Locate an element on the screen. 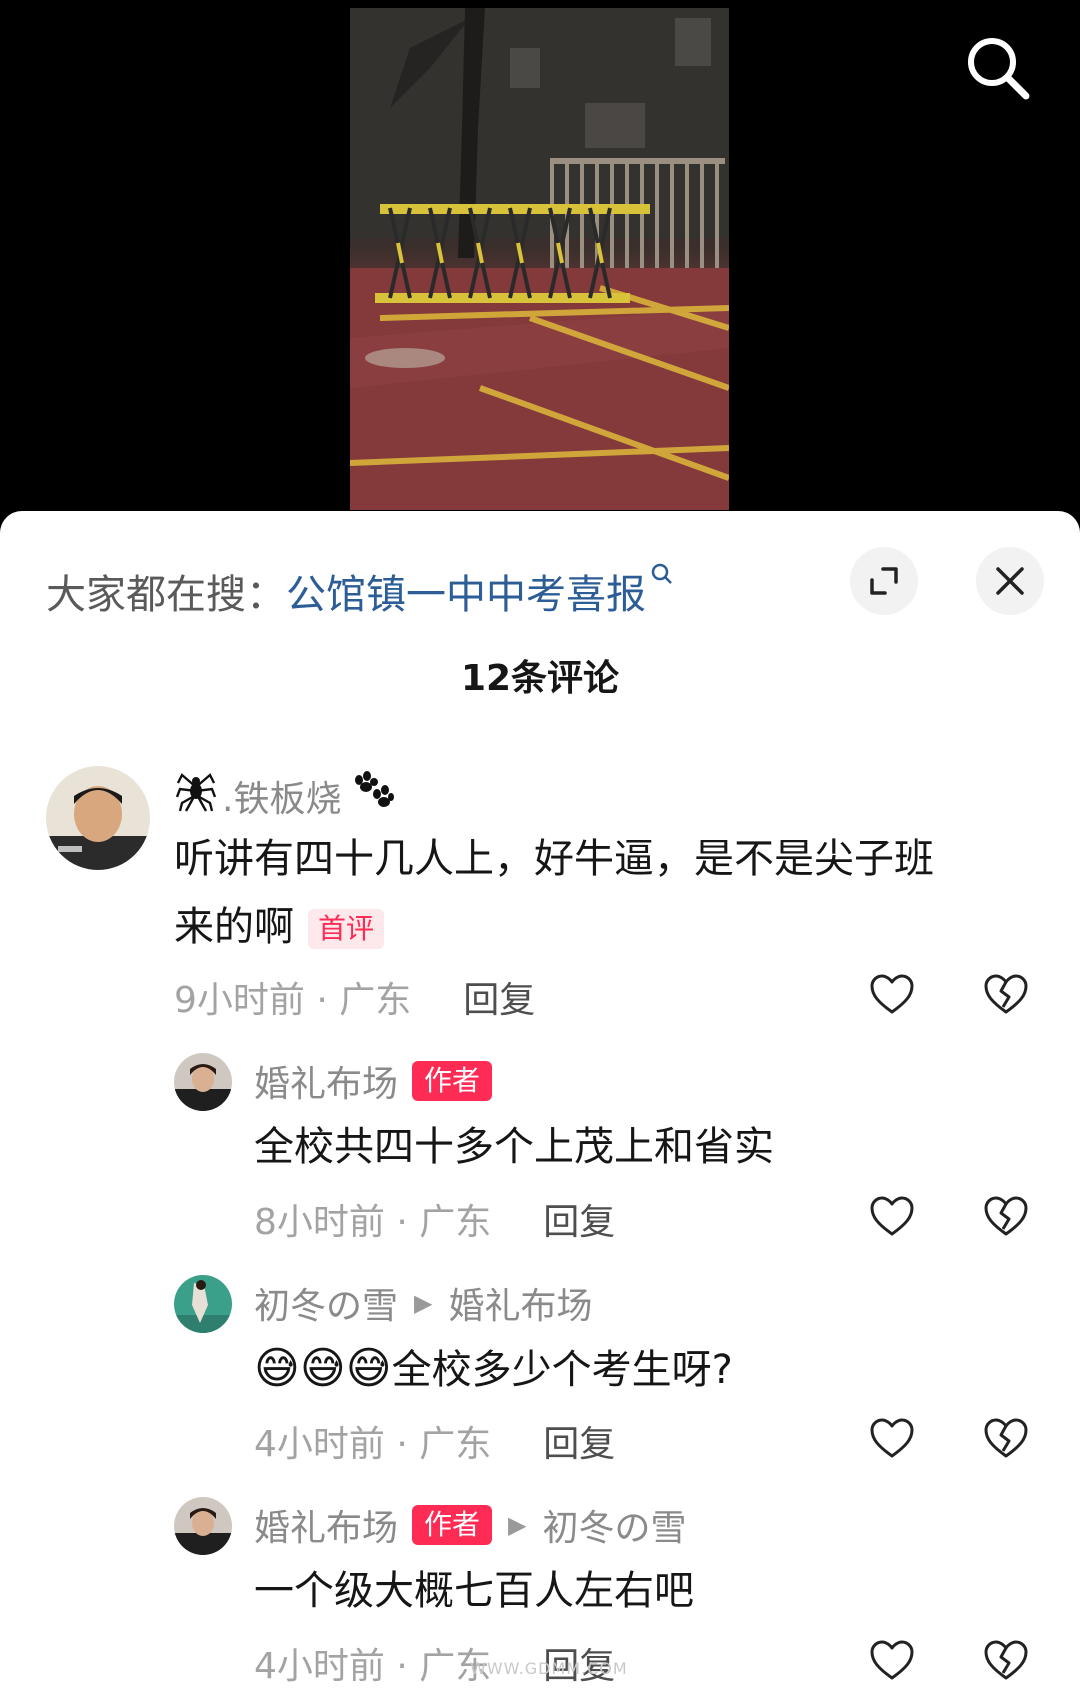  close-icon is located at coordinates (1010, 581).